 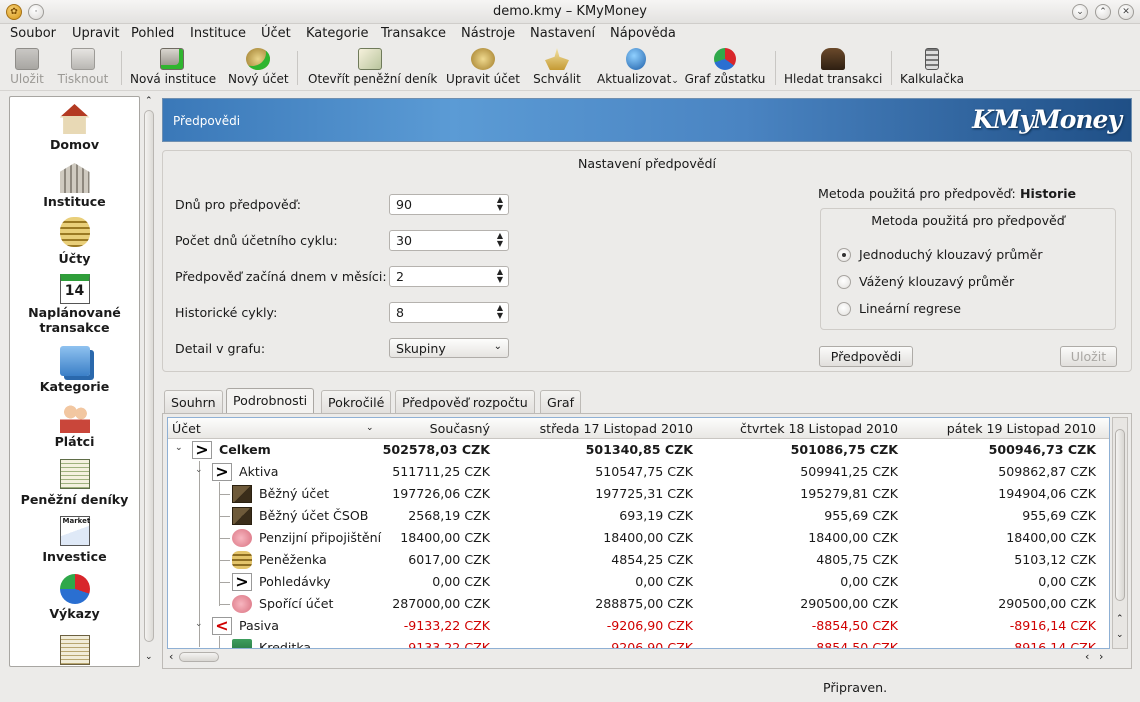 I want to click on table-vertical-scrollbar: ⌃ ⌄, so click(x=1120, y=533).